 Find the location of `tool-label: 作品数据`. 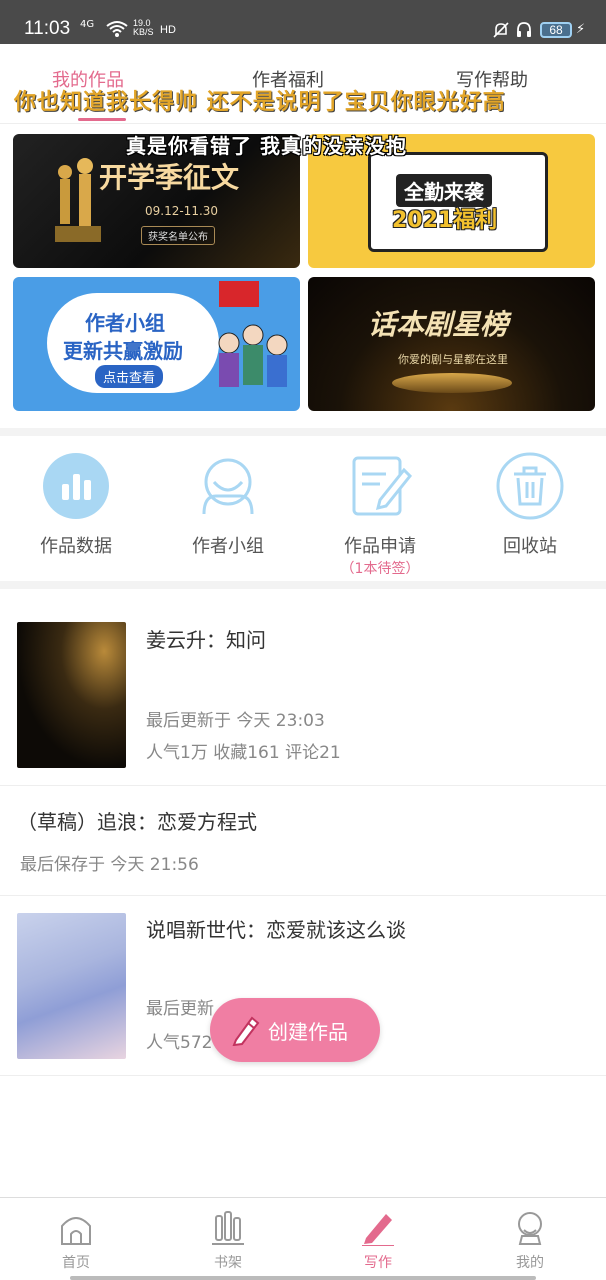

tool-label: 作品数据 is located at coordinates (76, 546).